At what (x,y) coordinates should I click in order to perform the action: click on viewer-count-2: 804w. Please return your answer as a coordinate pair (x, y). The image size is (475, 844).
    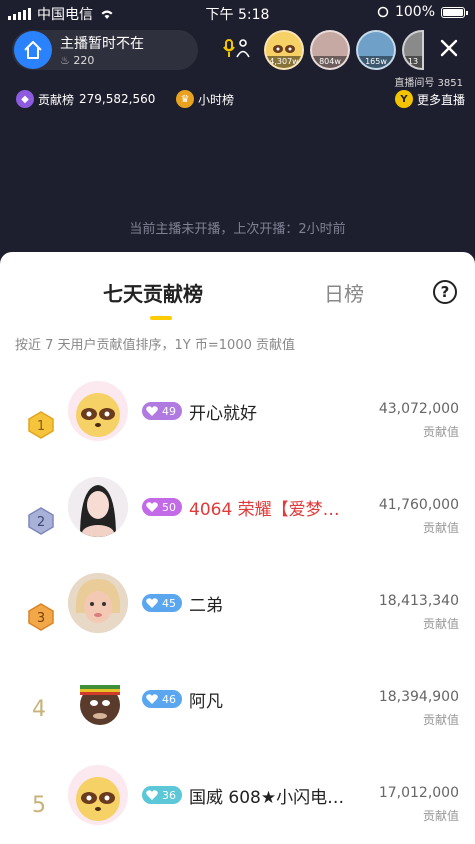
    Looking at the image, I should click on (330, 62).